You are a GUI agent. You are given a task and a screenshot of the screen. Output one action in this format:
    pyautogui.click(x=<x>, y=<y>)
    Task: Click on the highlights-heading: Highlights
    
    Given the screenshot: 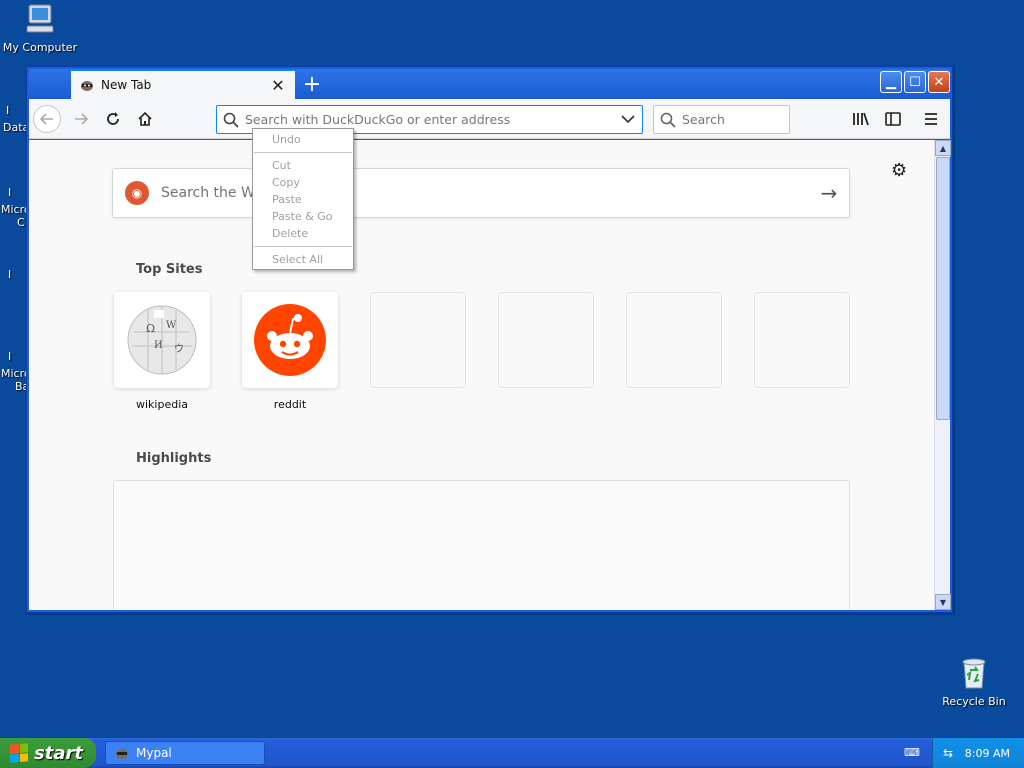 What is the action you would take?
    pyautogui.click(x=174, y=458)
    